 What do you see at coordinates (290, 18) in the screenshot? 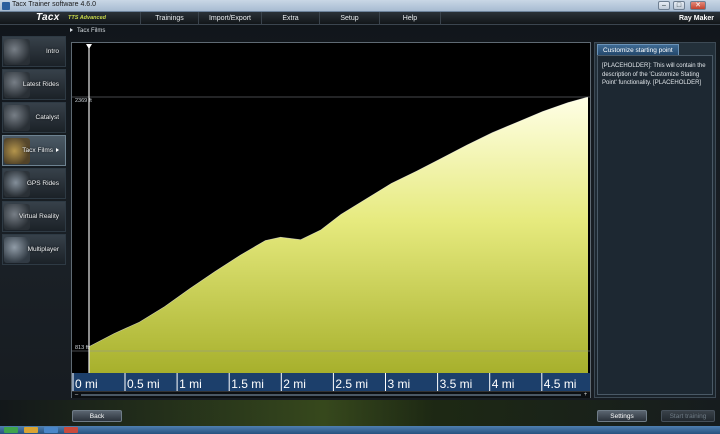
I see `menu-extra: Extra` at bounding box center [290, 18].